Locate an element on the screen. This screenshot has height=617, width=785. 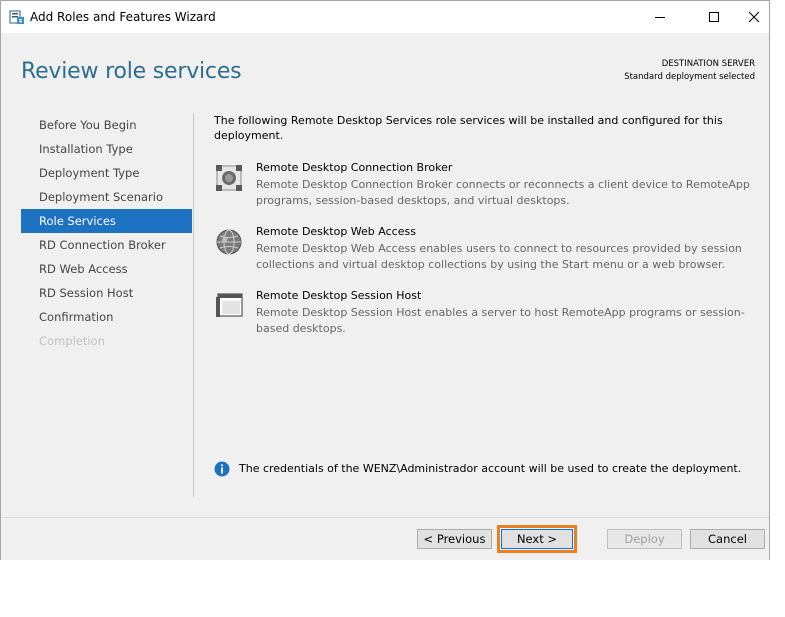
nav-item-role-services: Role Services is located at coordinates (106, 221).